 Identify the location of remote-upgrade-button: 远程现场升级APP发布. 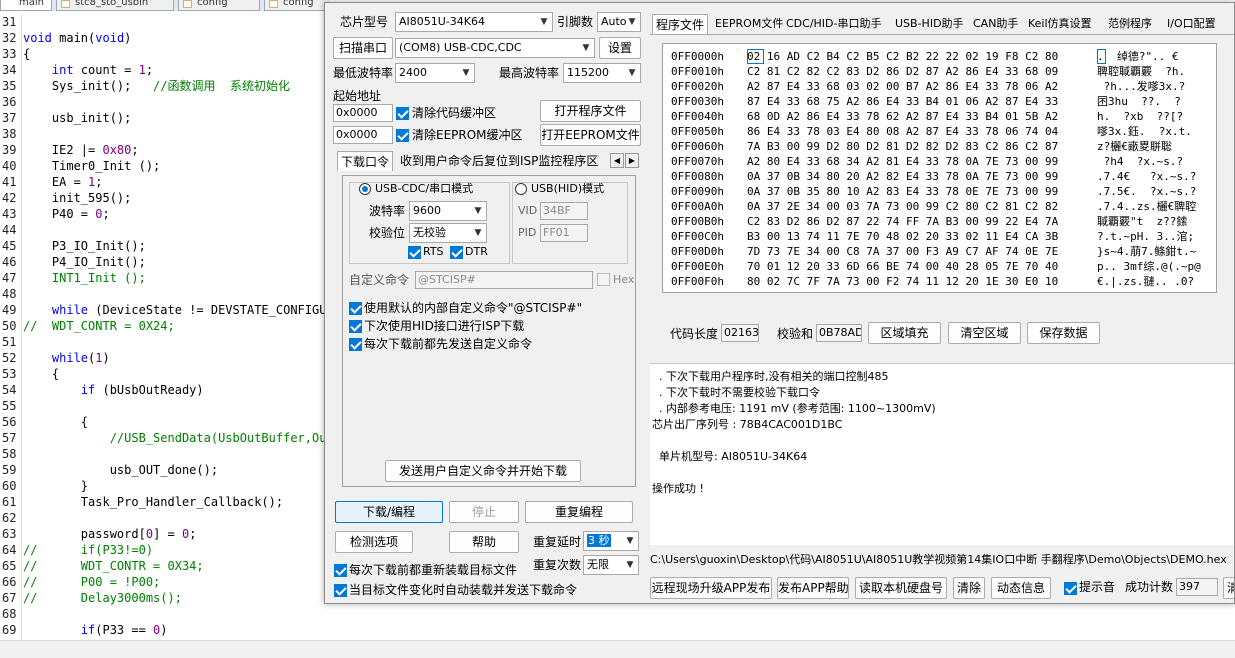
(711, 588).